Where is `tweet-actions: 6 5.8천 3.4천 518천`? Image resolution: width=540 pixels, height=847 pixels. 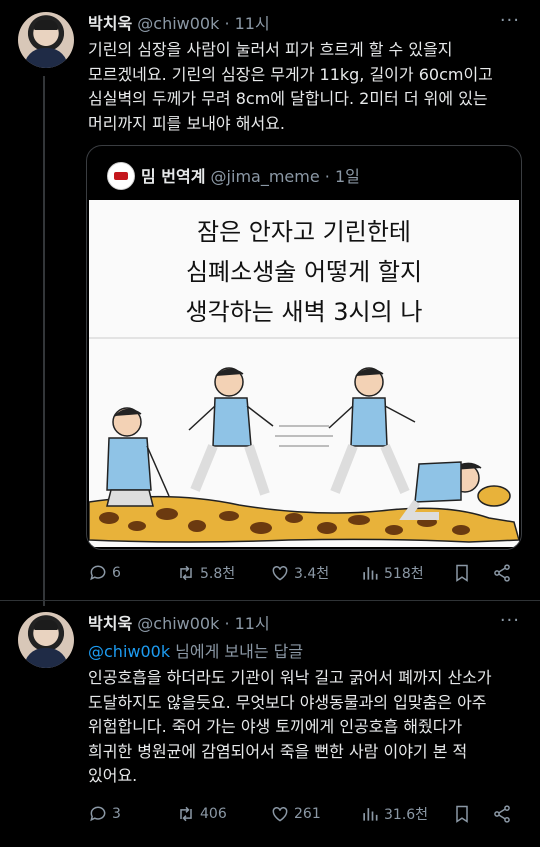 tweet-actions: 6 5.8천 3.4천 518천 is located at coordinates (304, 575).